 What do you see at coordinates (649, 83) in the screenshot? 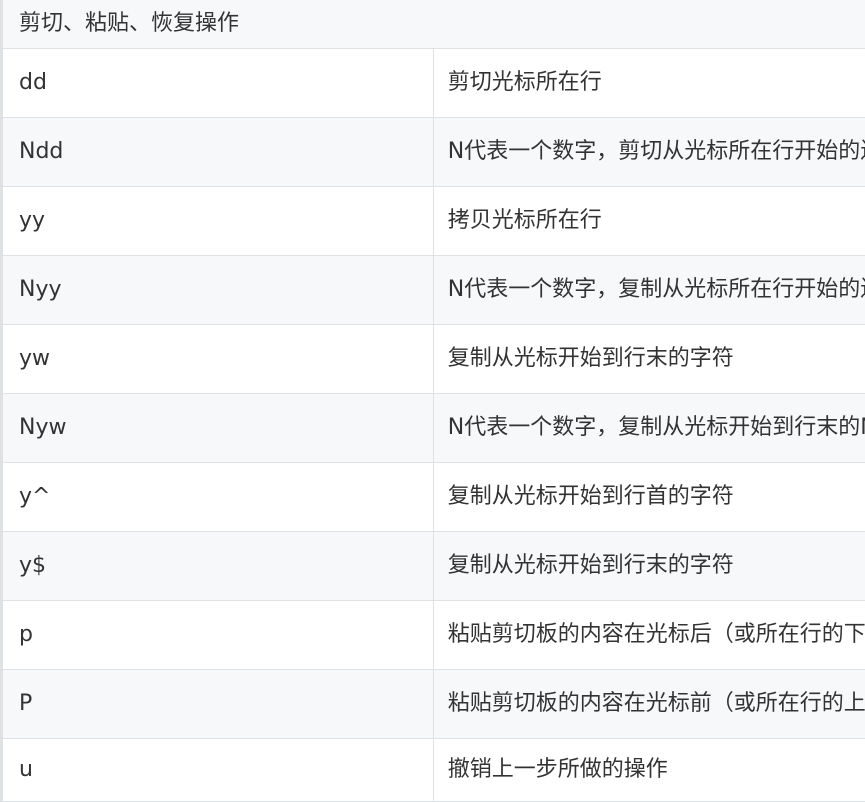
I see `description-cell: 剪切光标所在行` at bounding box center [649, 83].